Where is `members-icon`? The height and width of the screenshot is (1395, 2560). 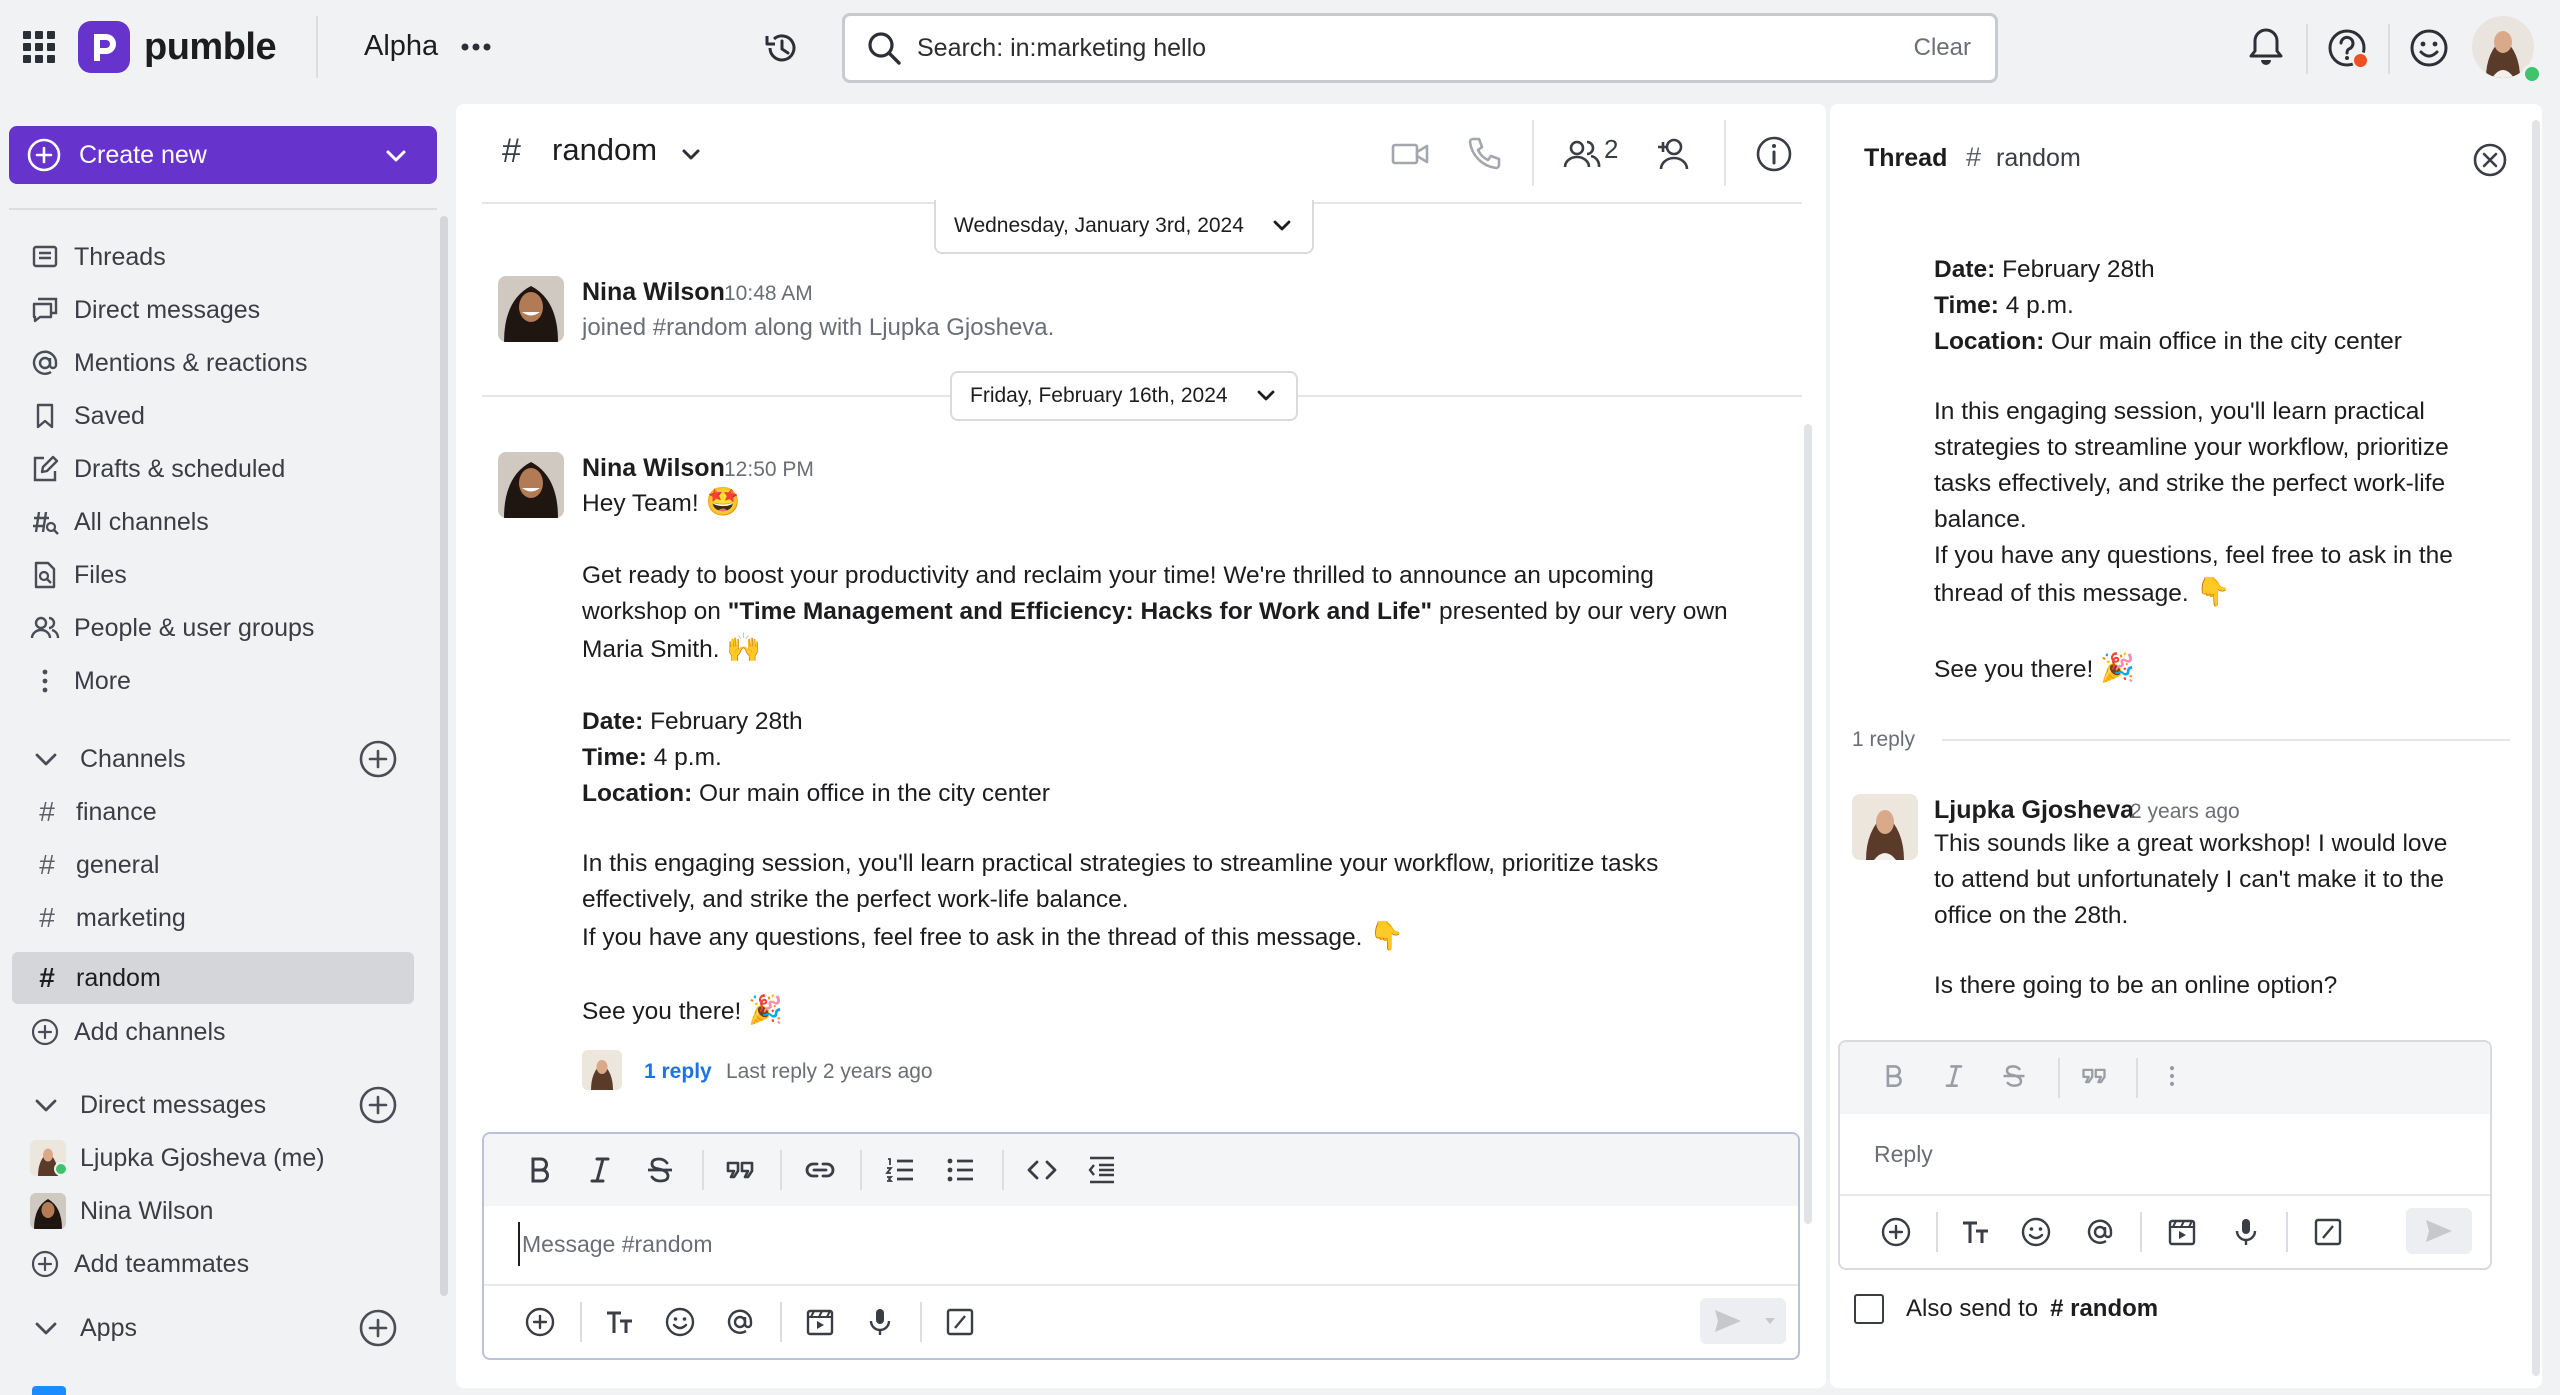 members-icon is located at coordinates (1582, 154).